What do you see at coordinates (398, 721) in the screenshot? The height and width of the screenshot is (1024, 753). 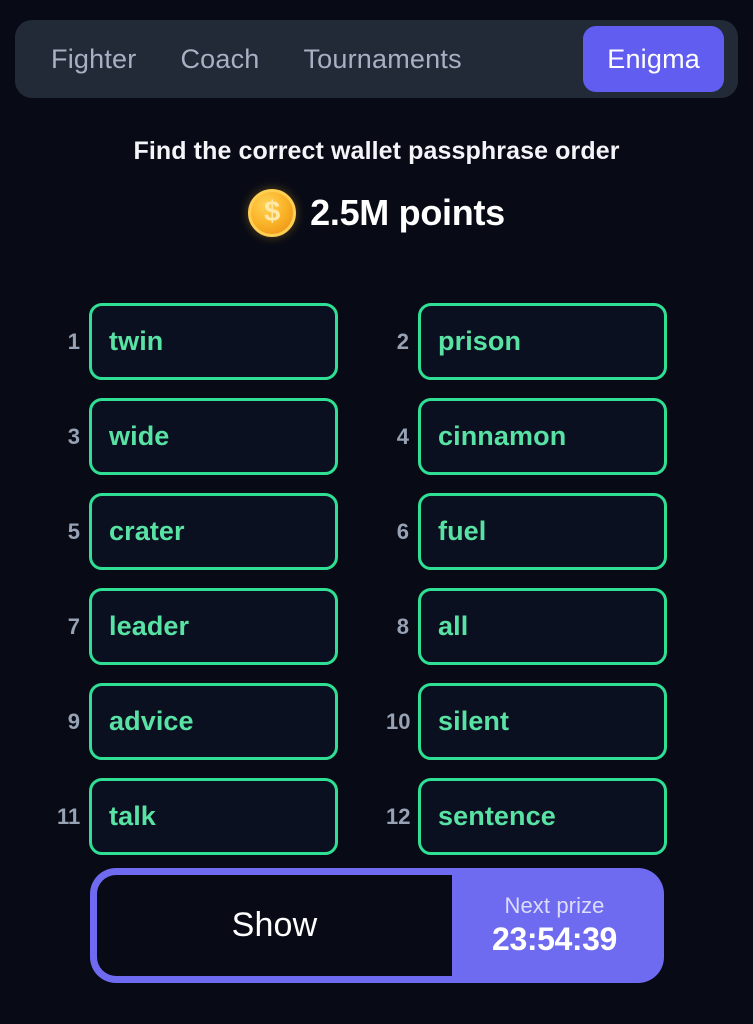 I see `word-index: 10` at bounding box center [398, 721].